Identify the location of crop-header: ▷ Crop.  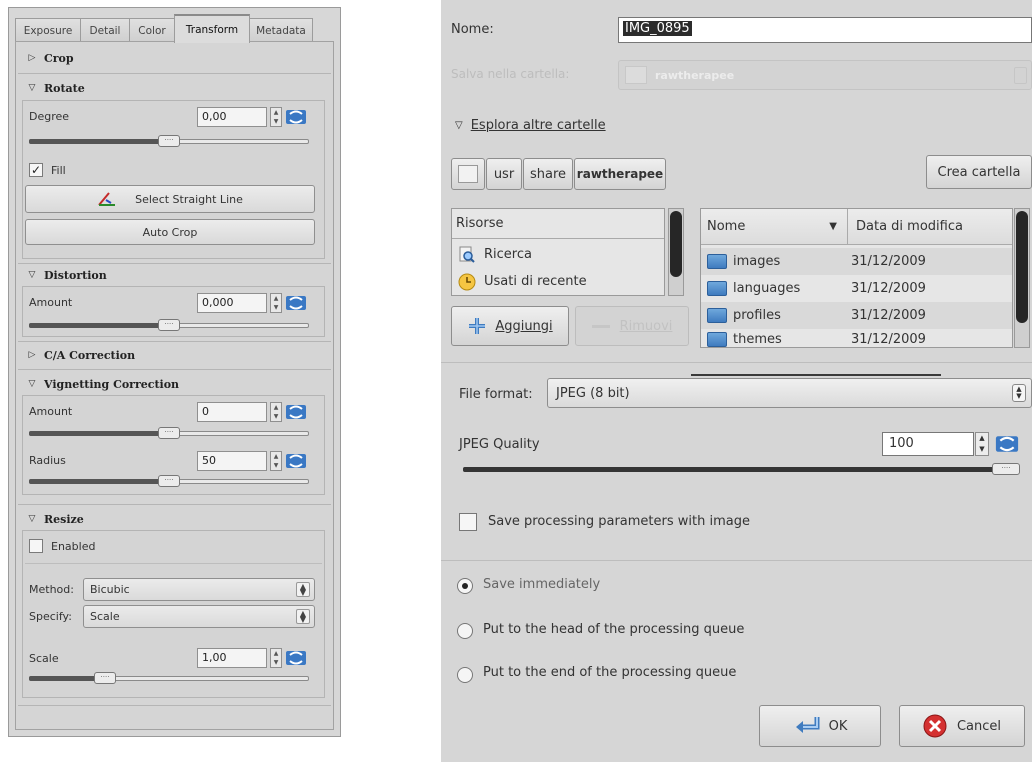
(174, 58).